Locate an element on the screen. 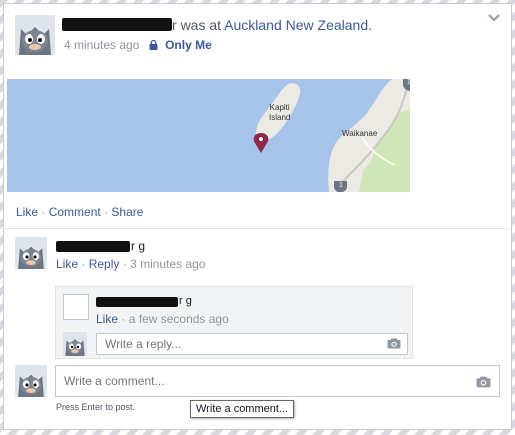  reply-like-link: Like is located at coordinates (107, 319).